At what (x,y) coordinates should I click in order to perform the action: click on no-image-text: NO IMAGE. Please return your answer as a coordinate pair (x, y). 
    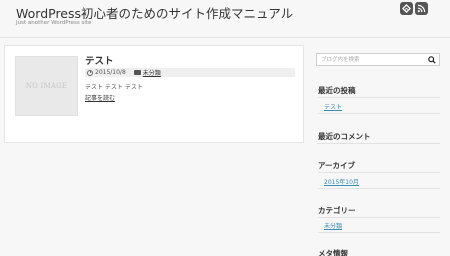
    Looking at the image, I should click on (46, 86).